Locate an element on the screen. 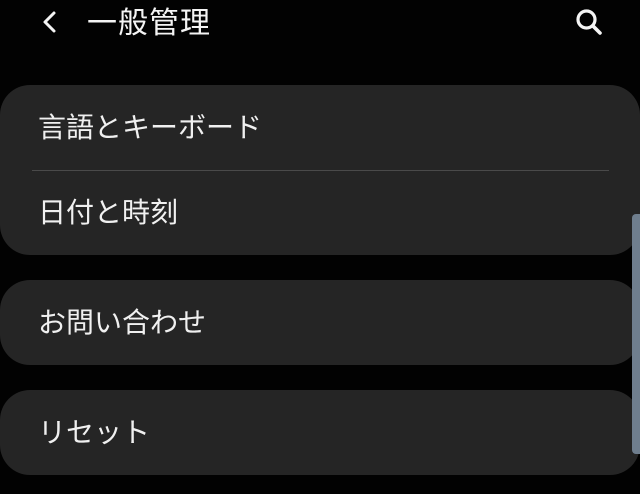 Image resolution: width=640 pixels, height=494 pixels. search-icon is located at coordinates (589, 24).